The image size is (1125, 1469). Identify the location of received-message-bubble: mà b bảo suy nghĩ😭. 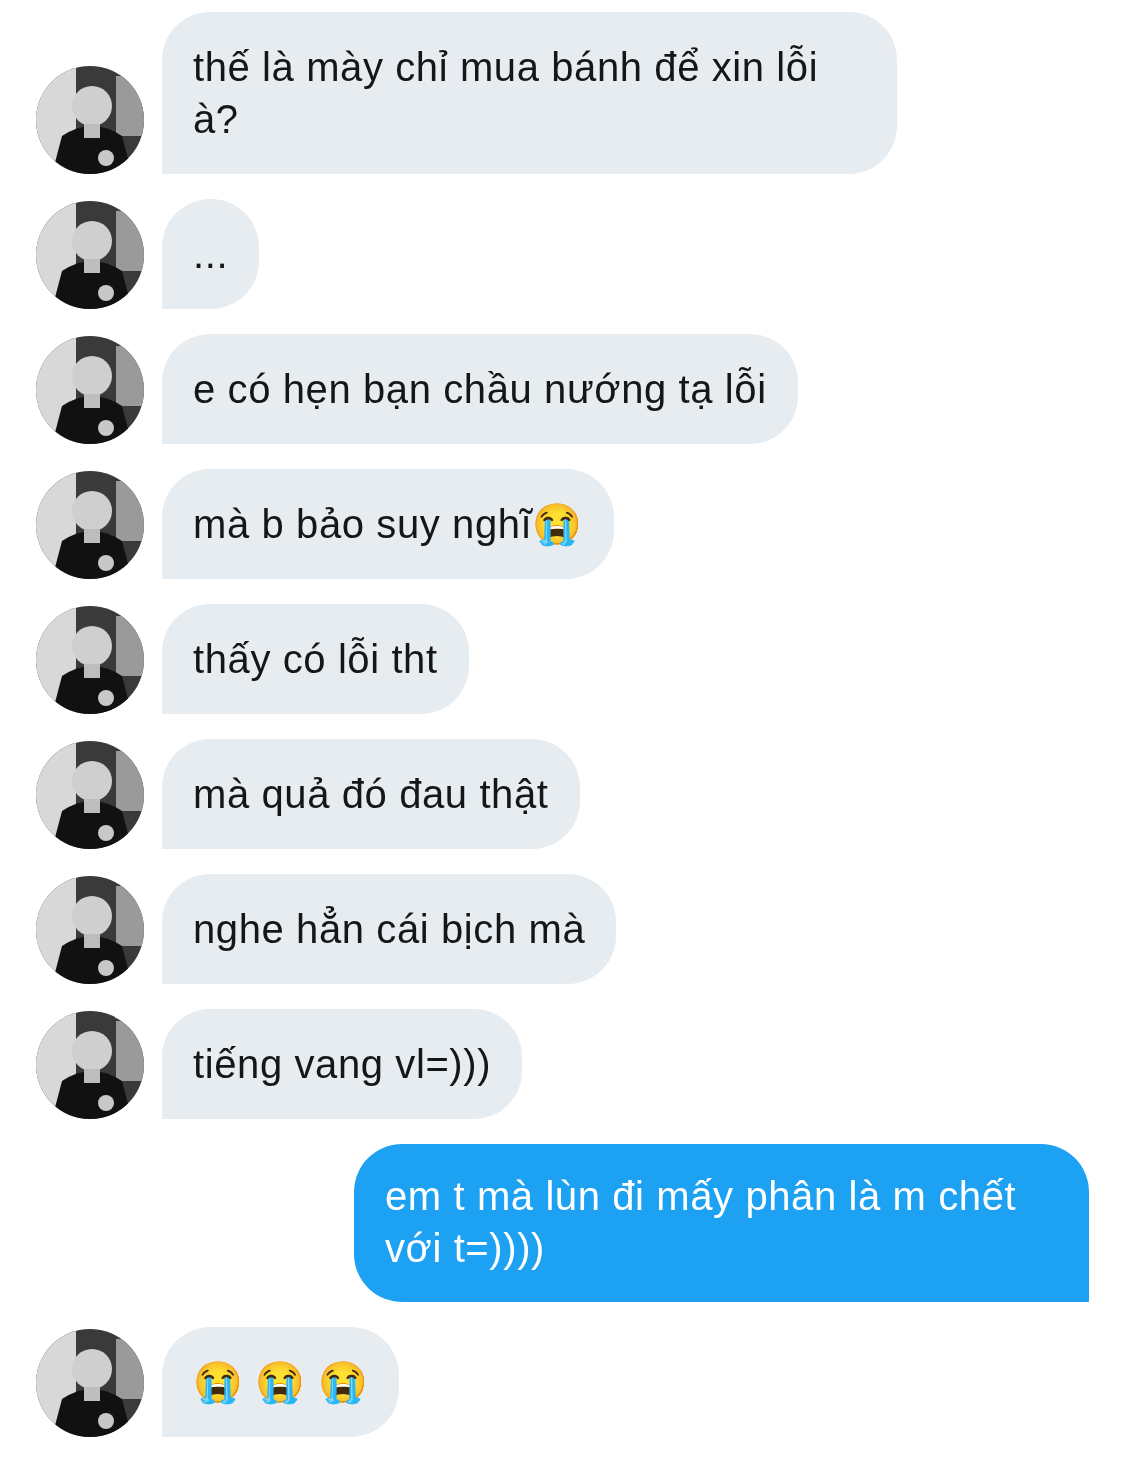
(388, 524).